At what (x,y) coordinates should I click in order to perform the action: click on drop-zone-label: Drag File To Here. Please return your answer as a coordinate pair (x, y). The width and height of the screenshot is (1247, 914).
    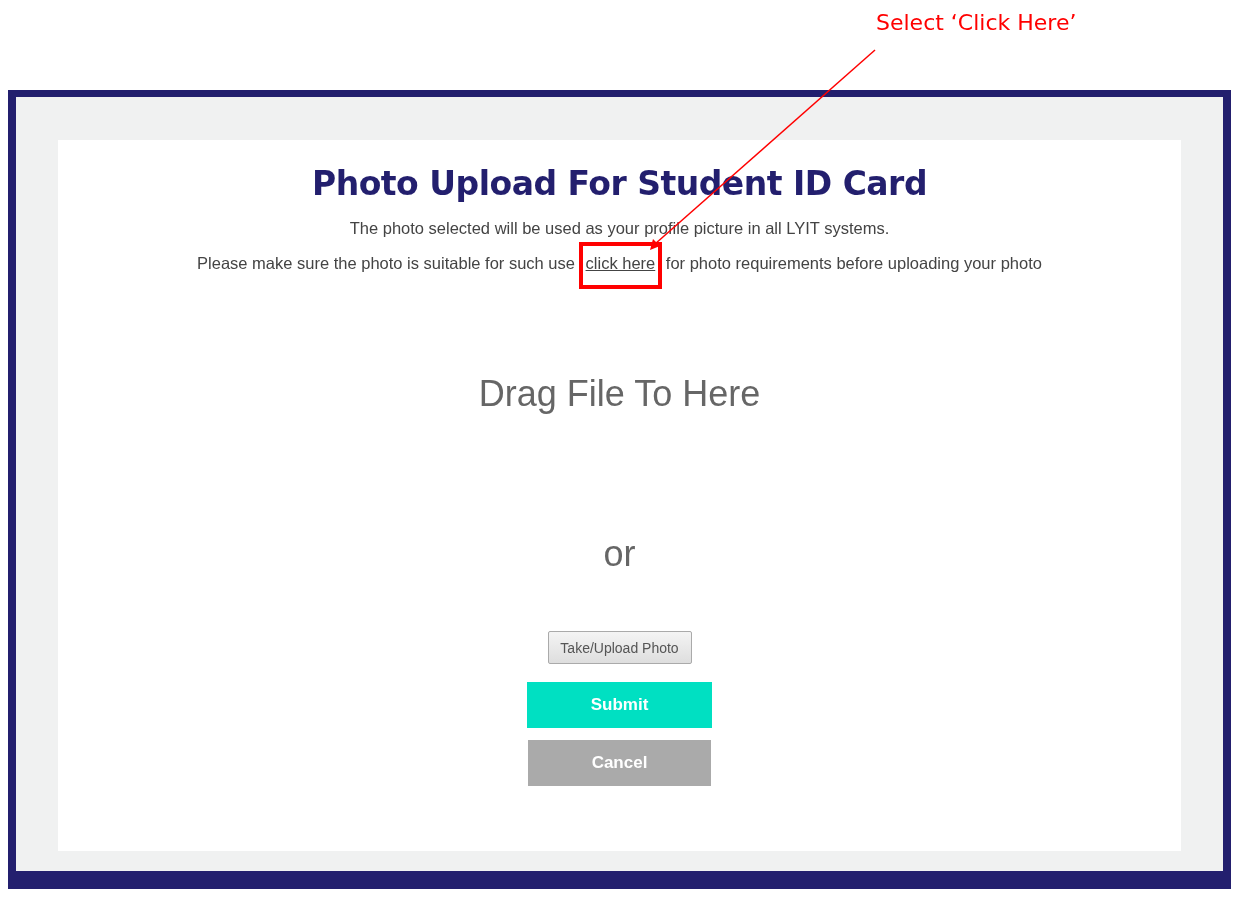
    Looking at the image, I should click on (619, 394).